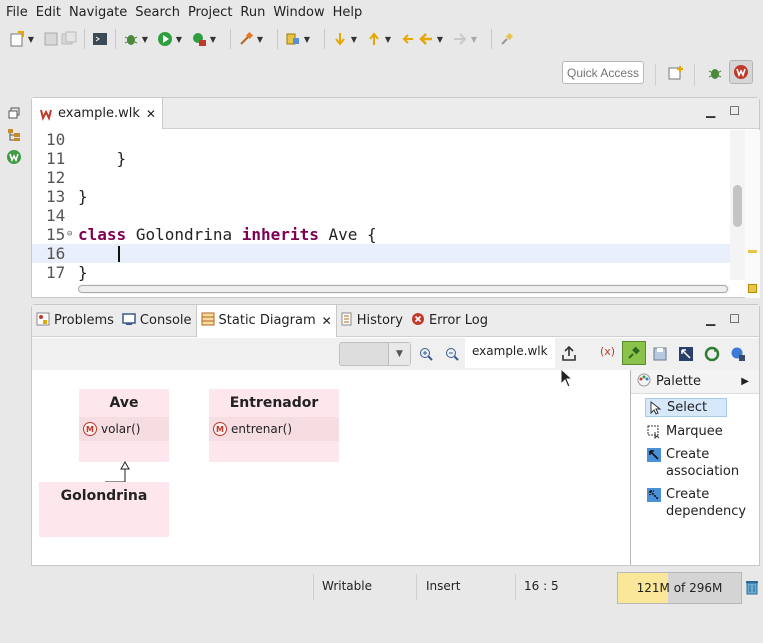  What do you see at coordinates (69, 39) in the screenshot?
I see `save-all-icon` at bounding box center [69, 39].